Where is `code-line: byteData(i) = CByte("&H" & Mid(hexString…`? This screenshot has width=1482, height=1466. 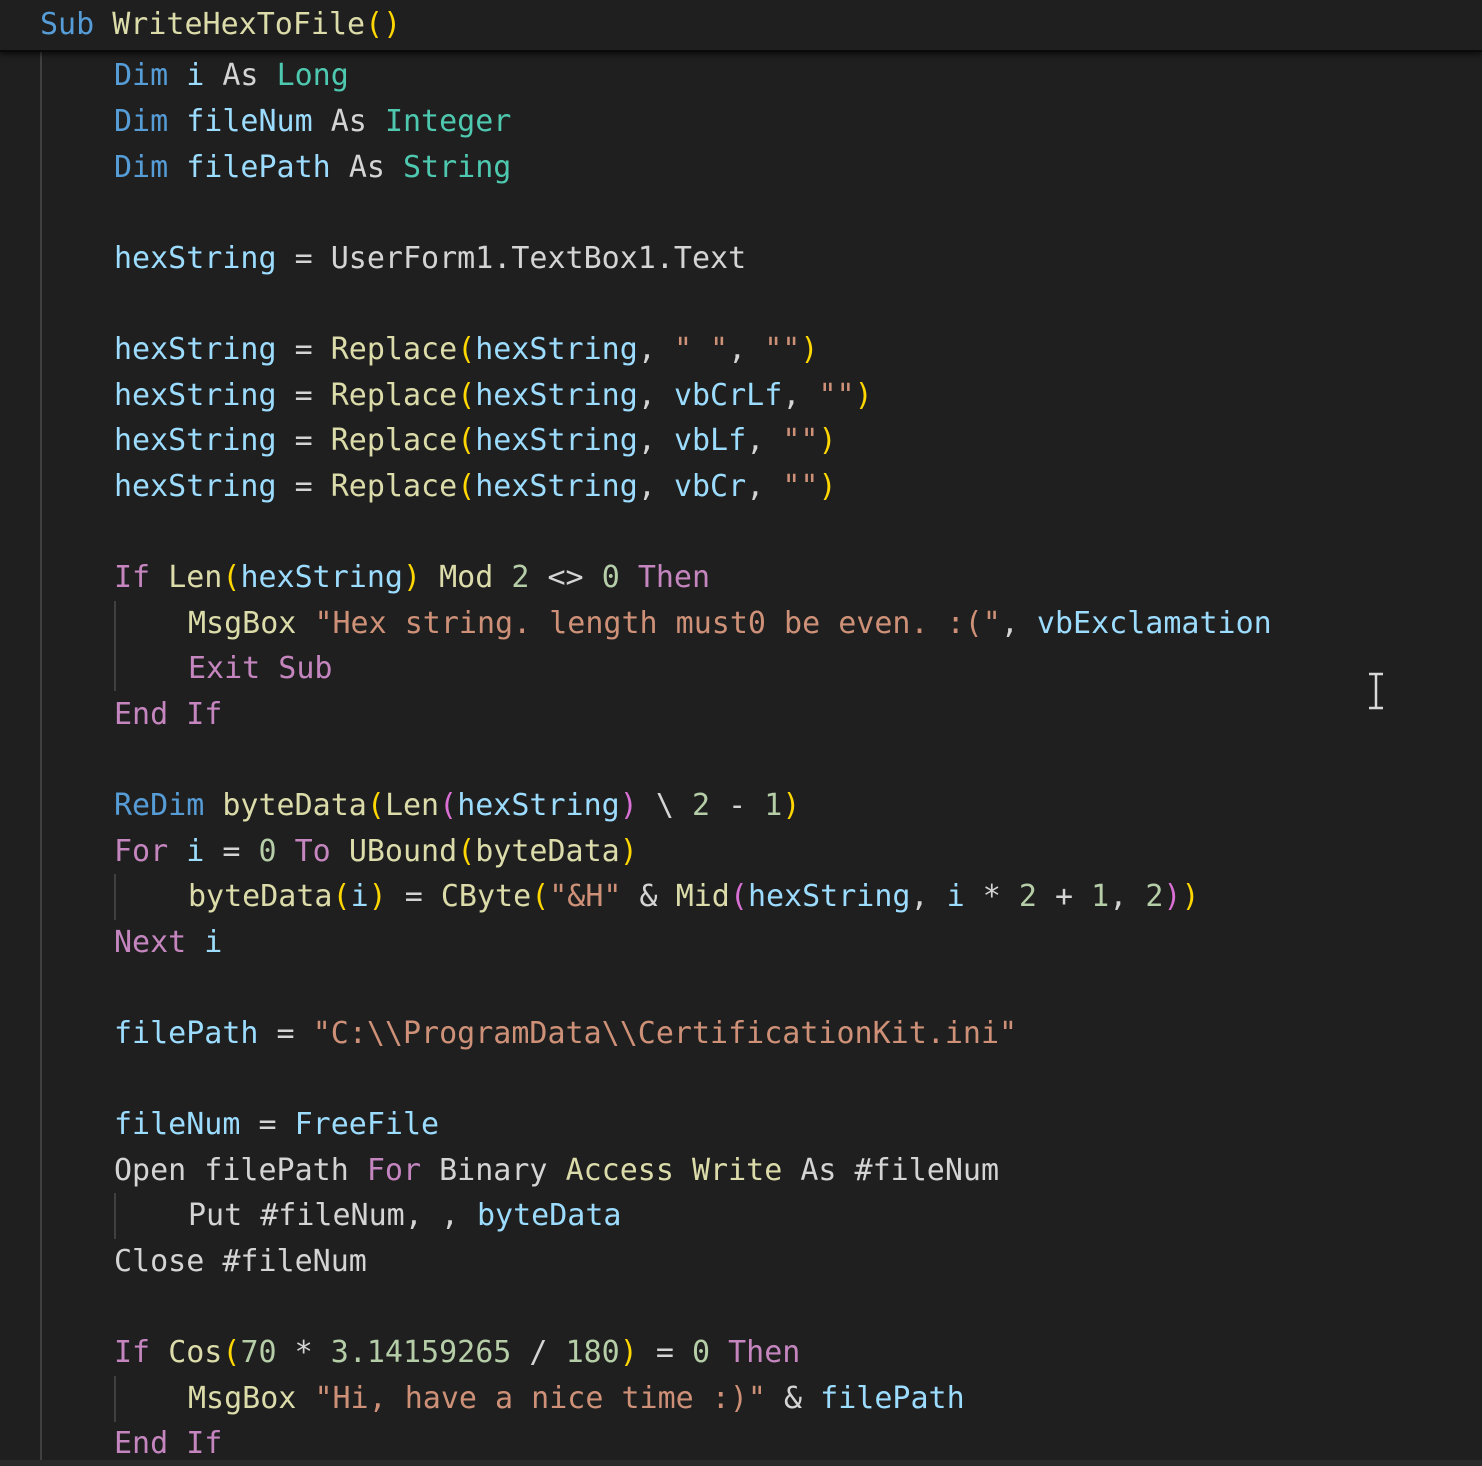 code-line: byteData(i) = CByte("&H" & Mid(hexString… is located at coordinates (694, 897).